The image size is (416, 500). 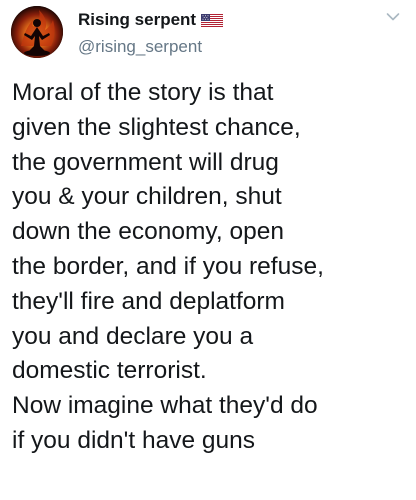 What do you see at coordinates (156, 127) in the screenshot?
I see `tweet-text-line: given the slightest chance,` at bounding box center [156, 127].